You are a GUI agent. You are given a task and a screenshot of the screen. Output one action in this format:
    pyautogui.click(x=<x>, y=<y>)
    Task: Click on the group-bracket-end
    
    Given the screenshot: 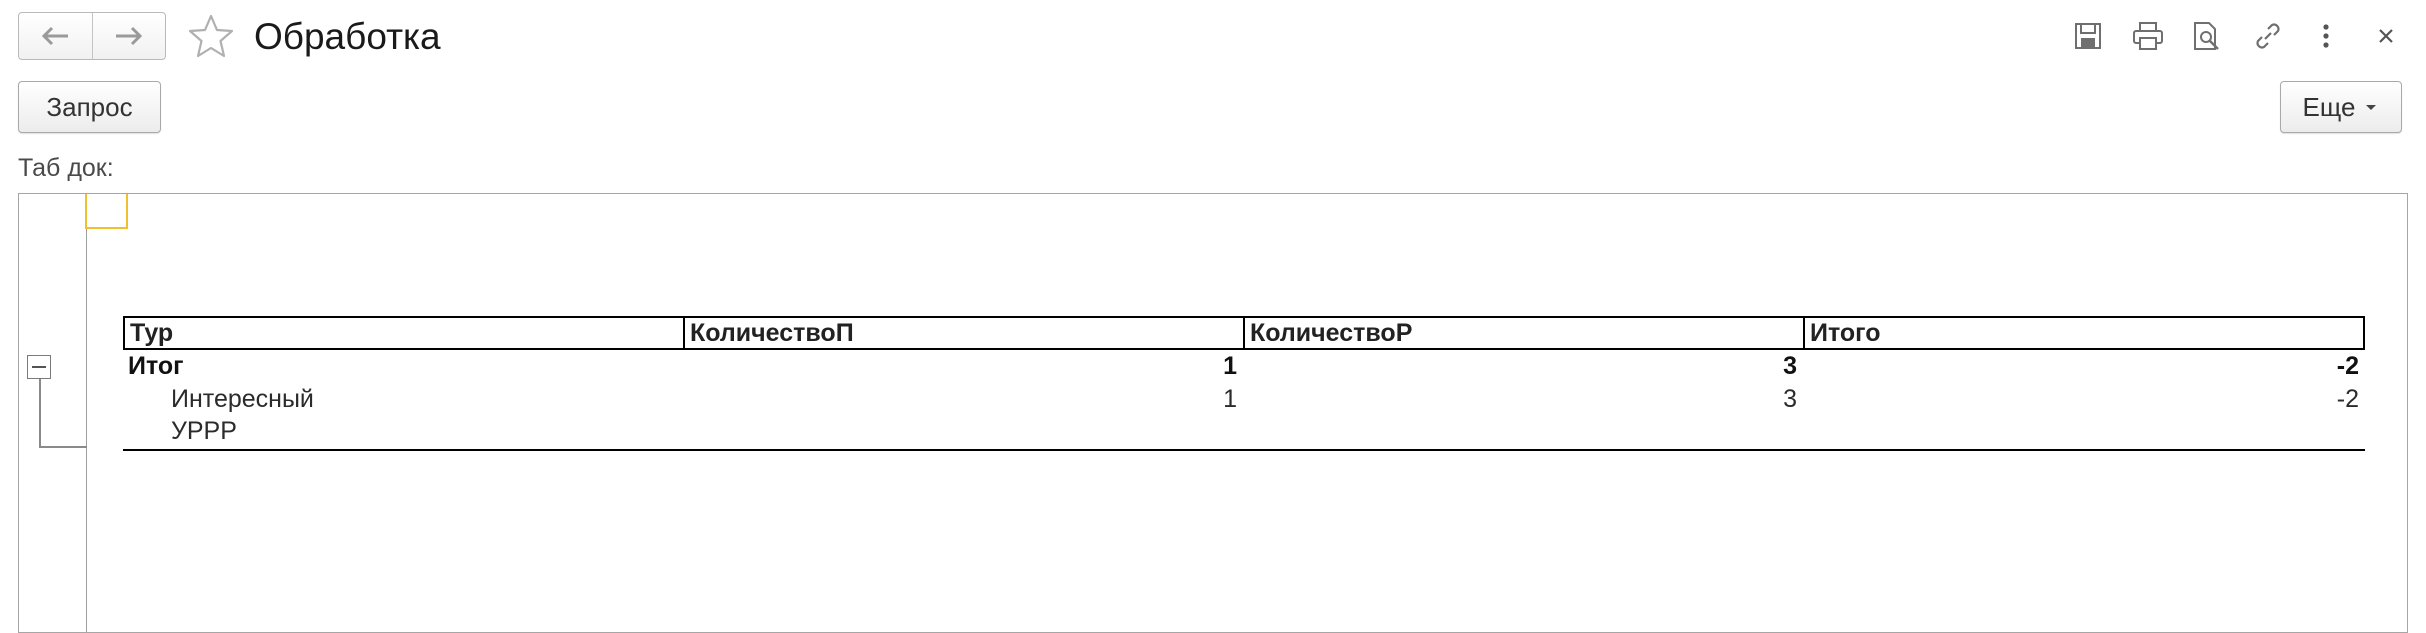 What is the action you would take?
    pyautogui.click(x=63, y=447)
    